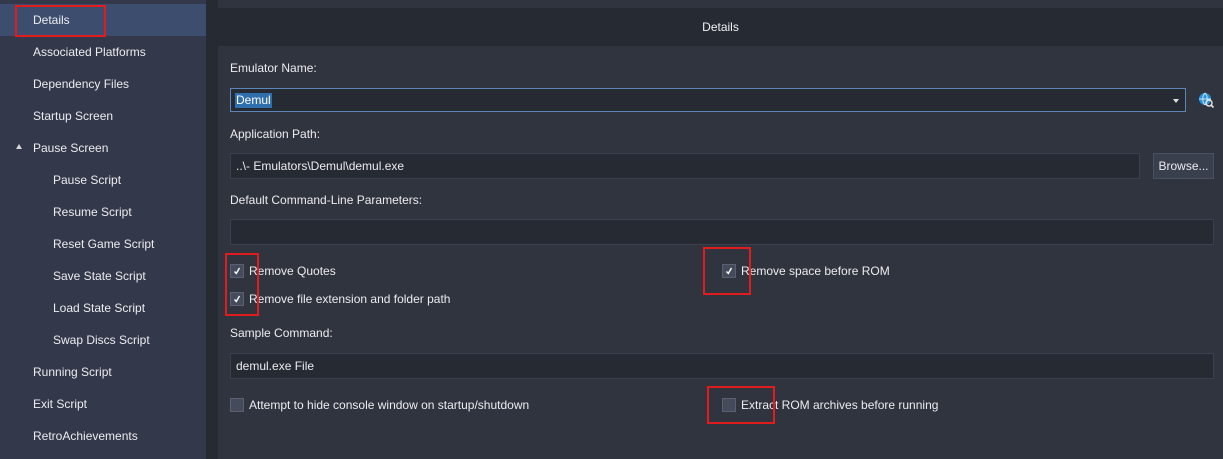 The image size is (1223, 459). What do you see at coordinates (99, 276) in the screenshot?
I see `sidebar-item-label: Save State Script` at bounding box center [99, 276].